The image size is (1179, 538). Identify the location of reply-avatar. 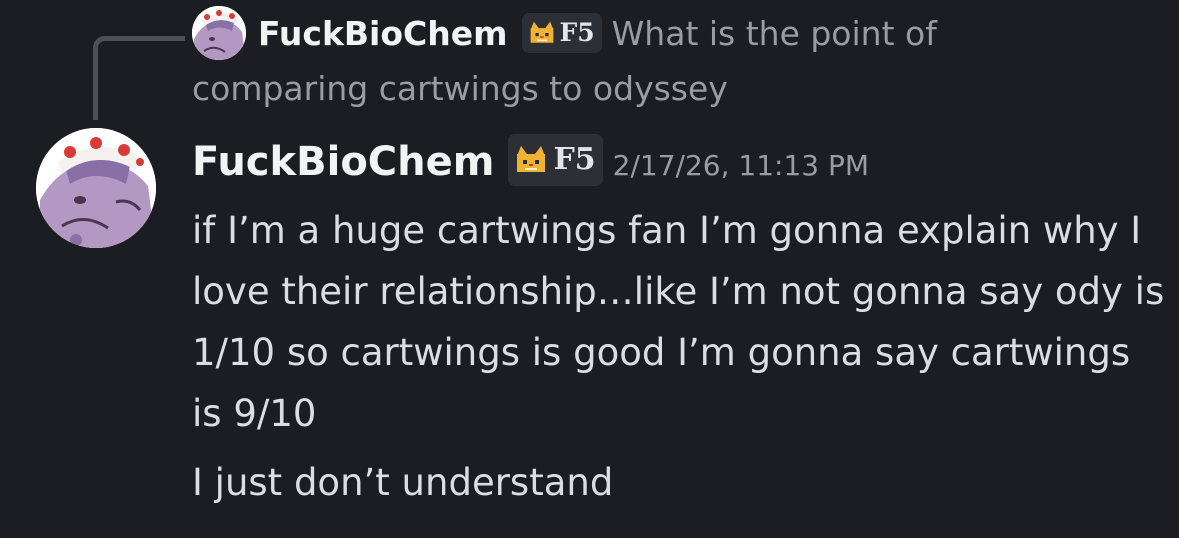
(219, 33).